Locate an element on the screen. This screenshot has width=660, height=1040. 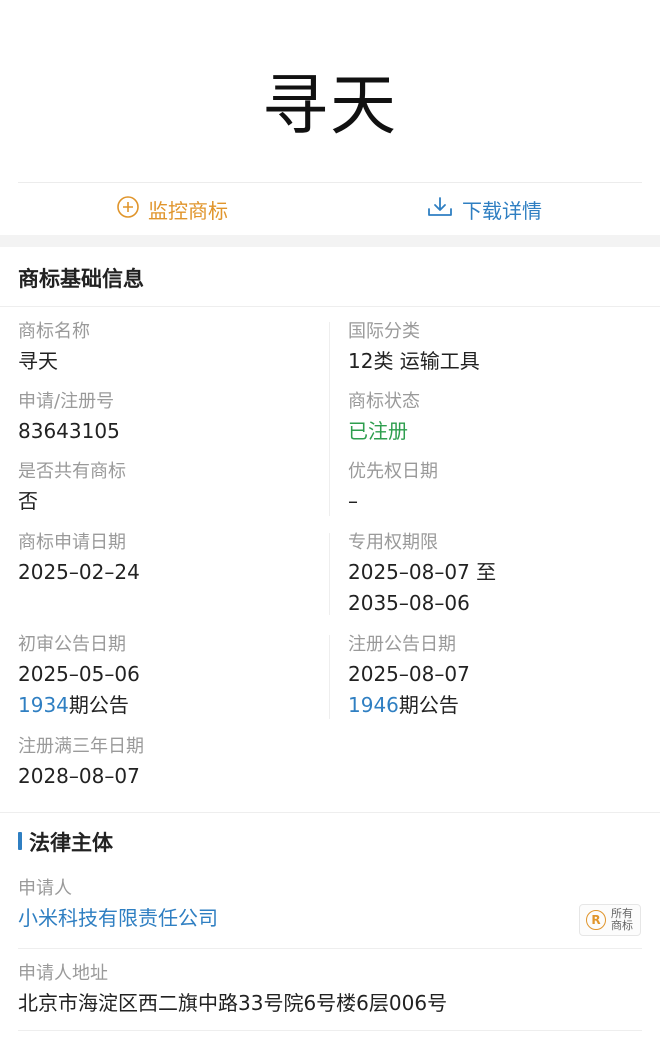
field-value: 12类 运输工具 is located at coordinates (414, 361).